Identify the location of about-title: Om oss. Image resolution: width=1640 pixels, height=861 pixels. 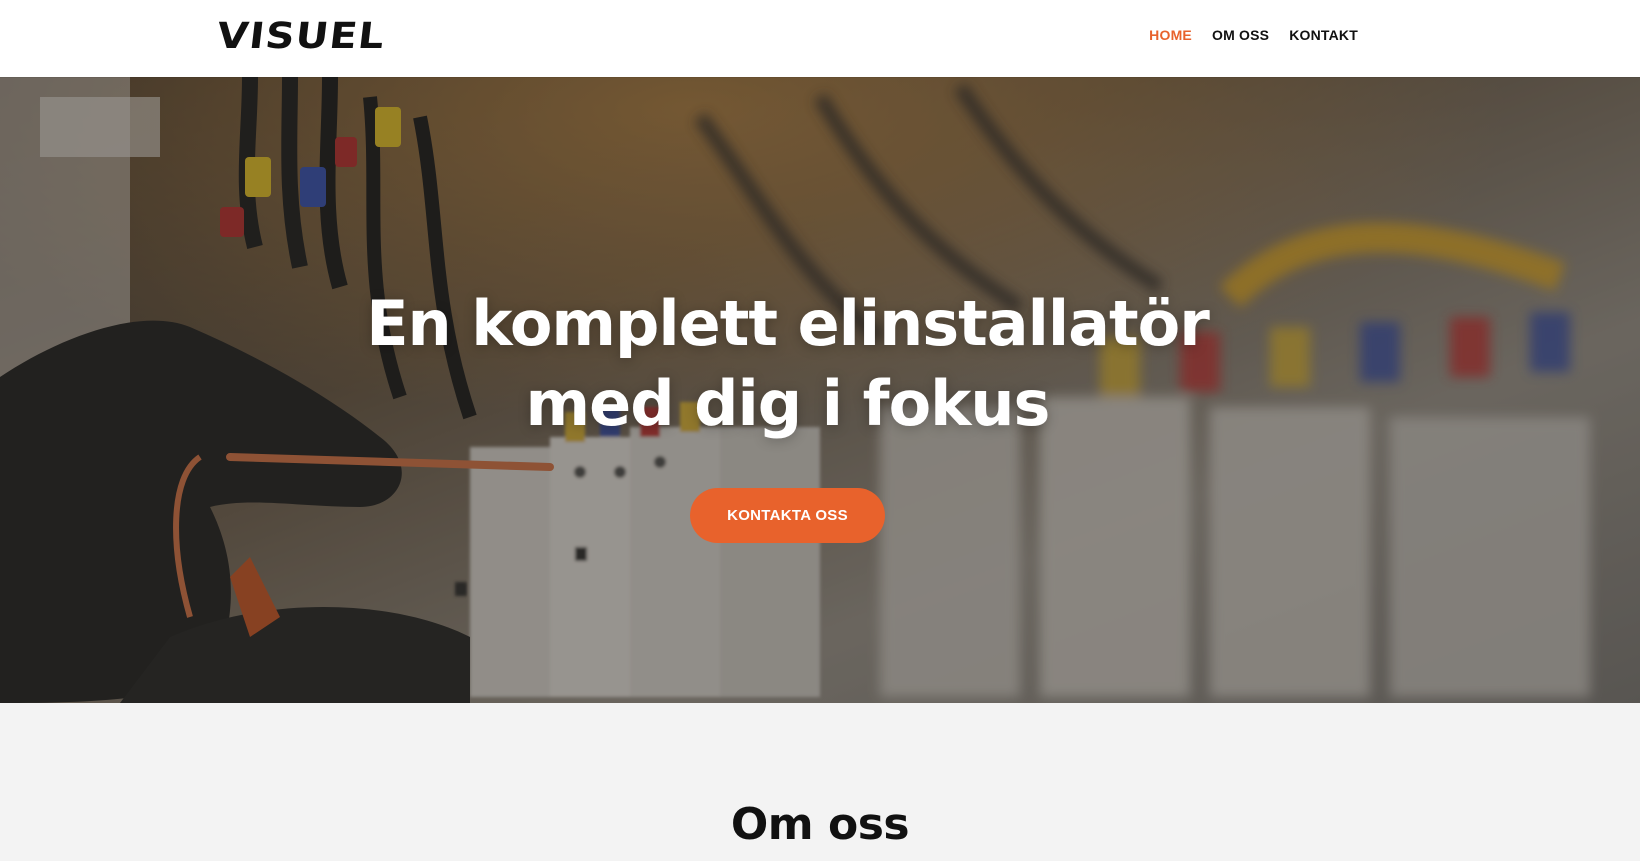
(820, 824).